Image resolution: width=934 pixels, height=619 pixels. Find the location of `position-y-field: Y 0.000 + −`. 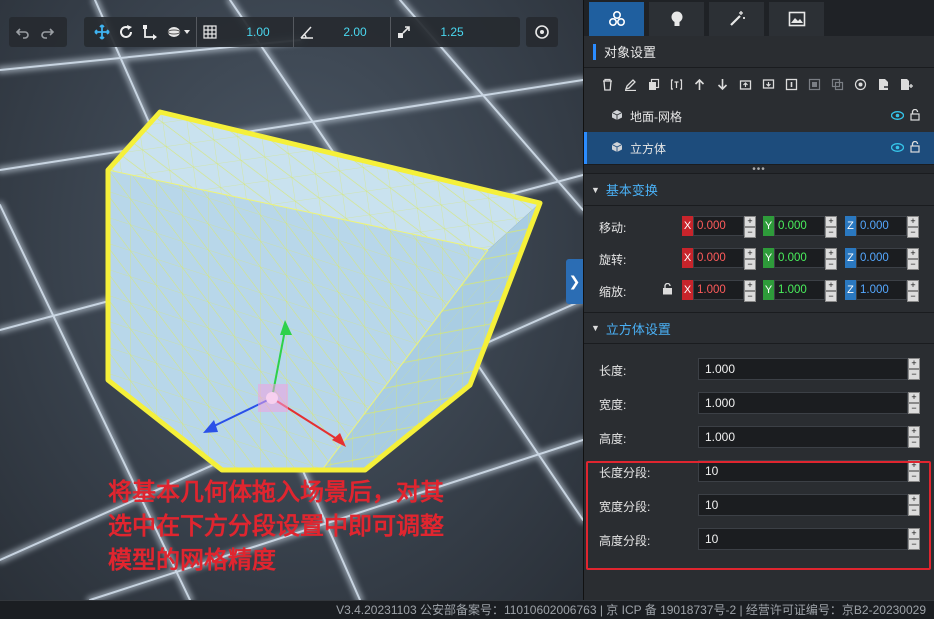

position-y-field: Y 0.000 + − is located at coordinates (800, 227).